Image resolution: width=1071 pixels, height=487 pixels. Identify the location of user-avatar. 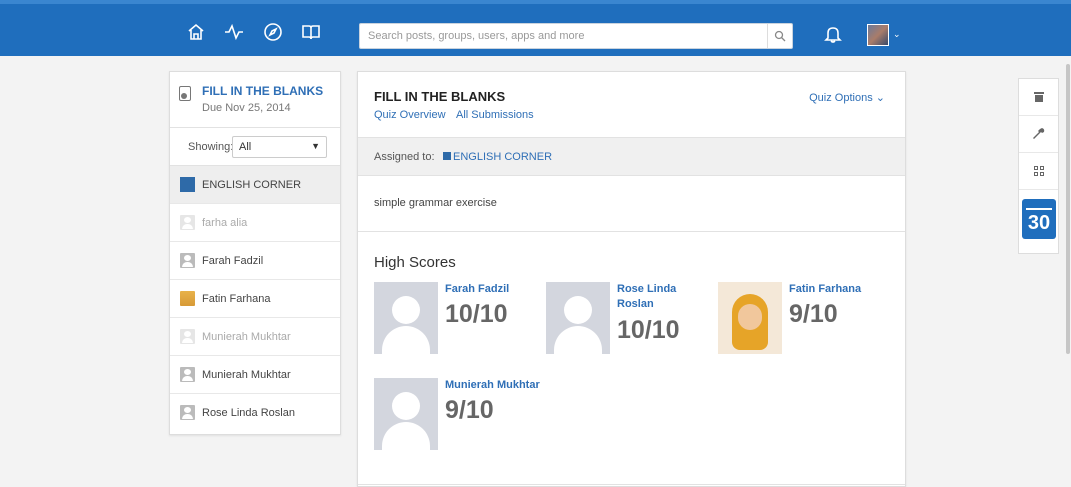
(878, 35).